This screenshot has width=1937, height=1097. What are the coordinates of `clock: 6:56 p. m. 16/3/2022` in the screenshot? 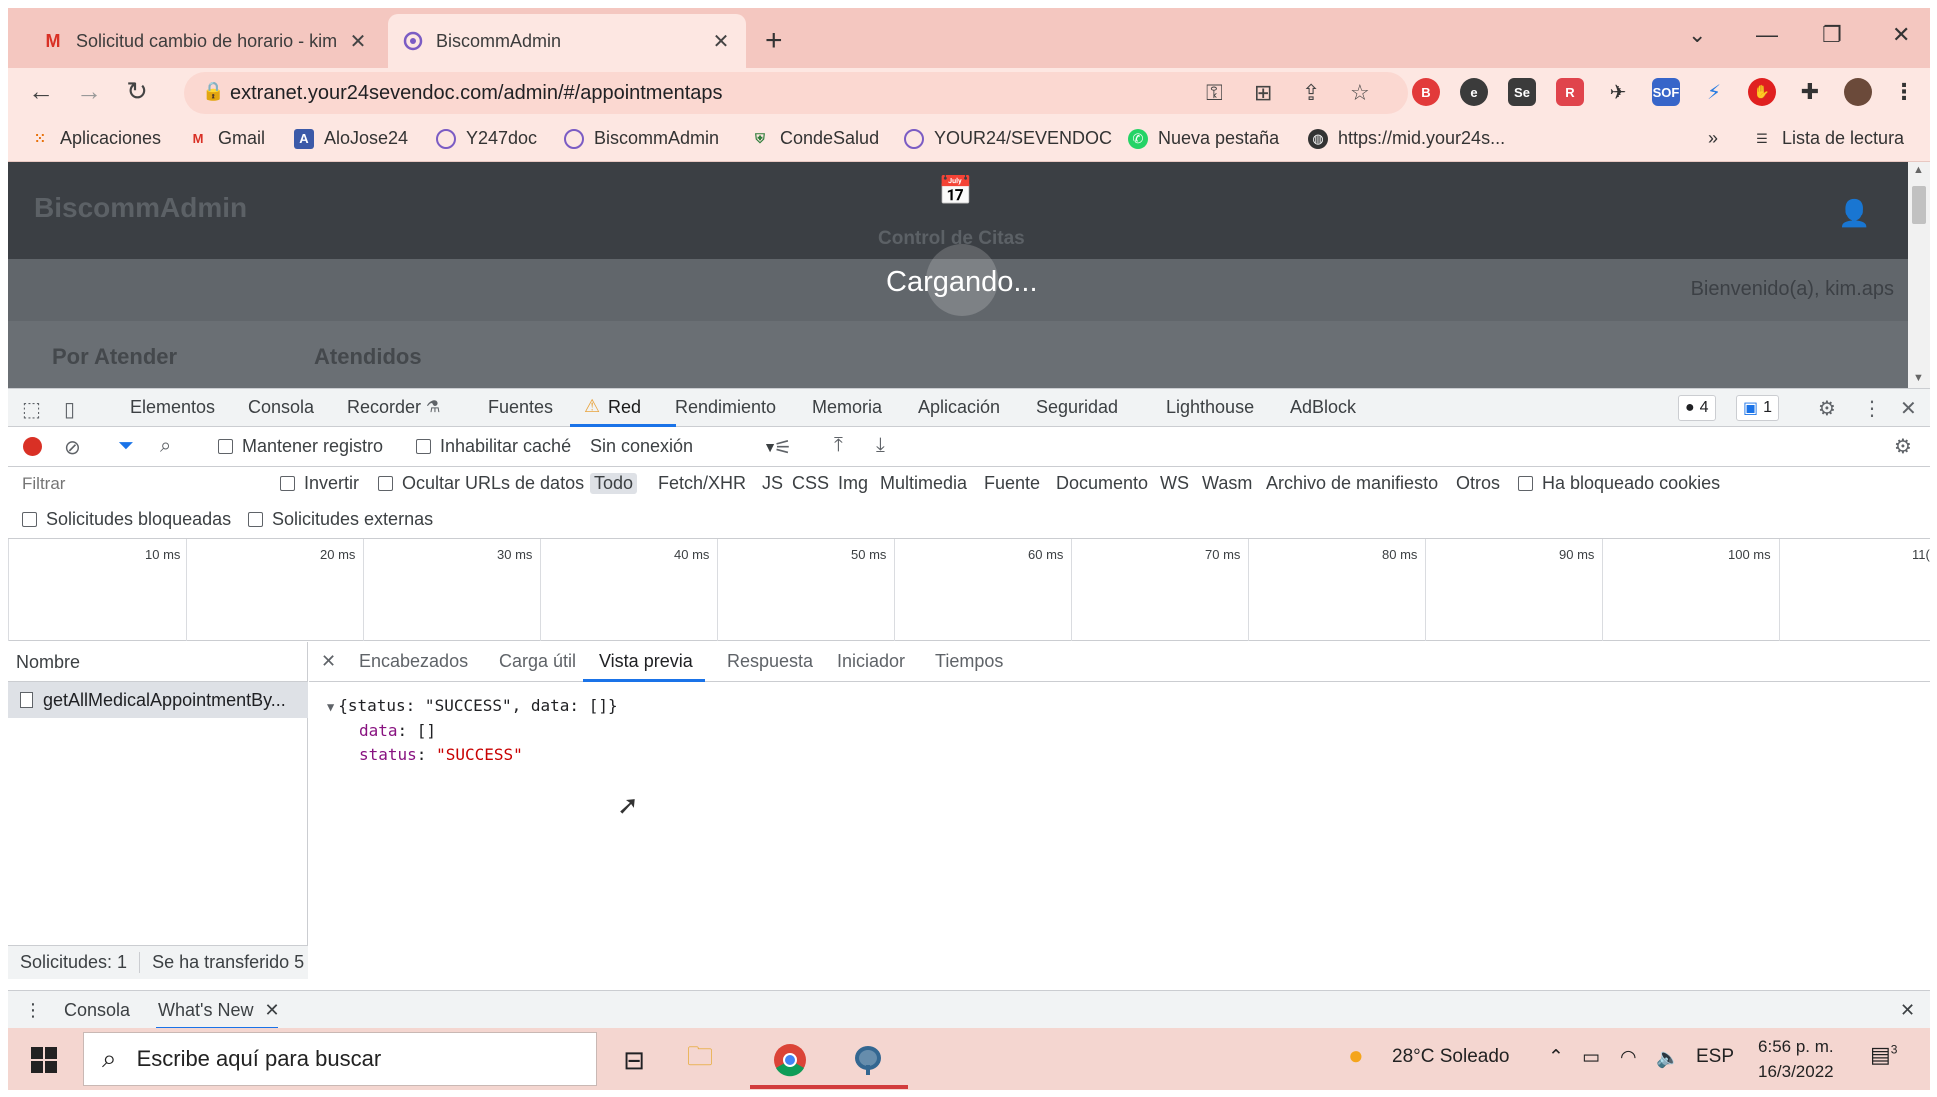 It's located at (1796, 1059).